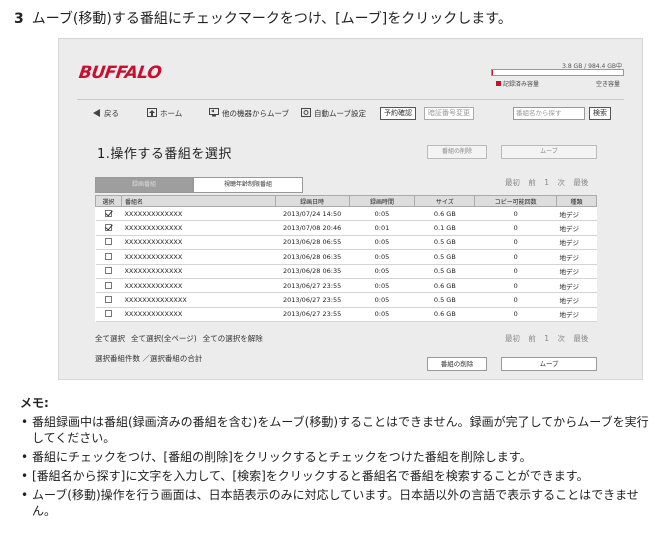 The image size is (671, 550). What do you see at coordinates (164, 154) in the screenshot?
I see `section-title: 1.操作する番組を選択` at bounding box center [164, 154].